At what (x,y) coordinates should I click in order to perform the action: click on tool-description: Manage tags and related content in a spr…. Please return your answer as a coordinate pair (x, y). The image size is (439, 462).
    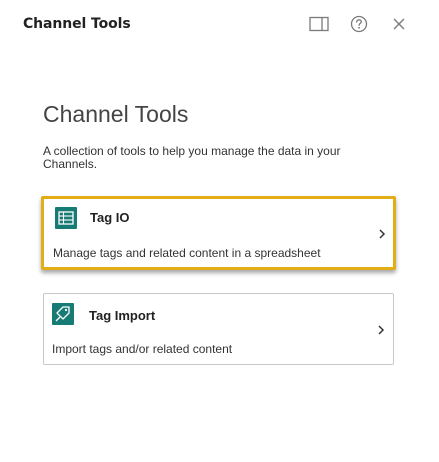
    Looking at the image, I should click on (187, 253).